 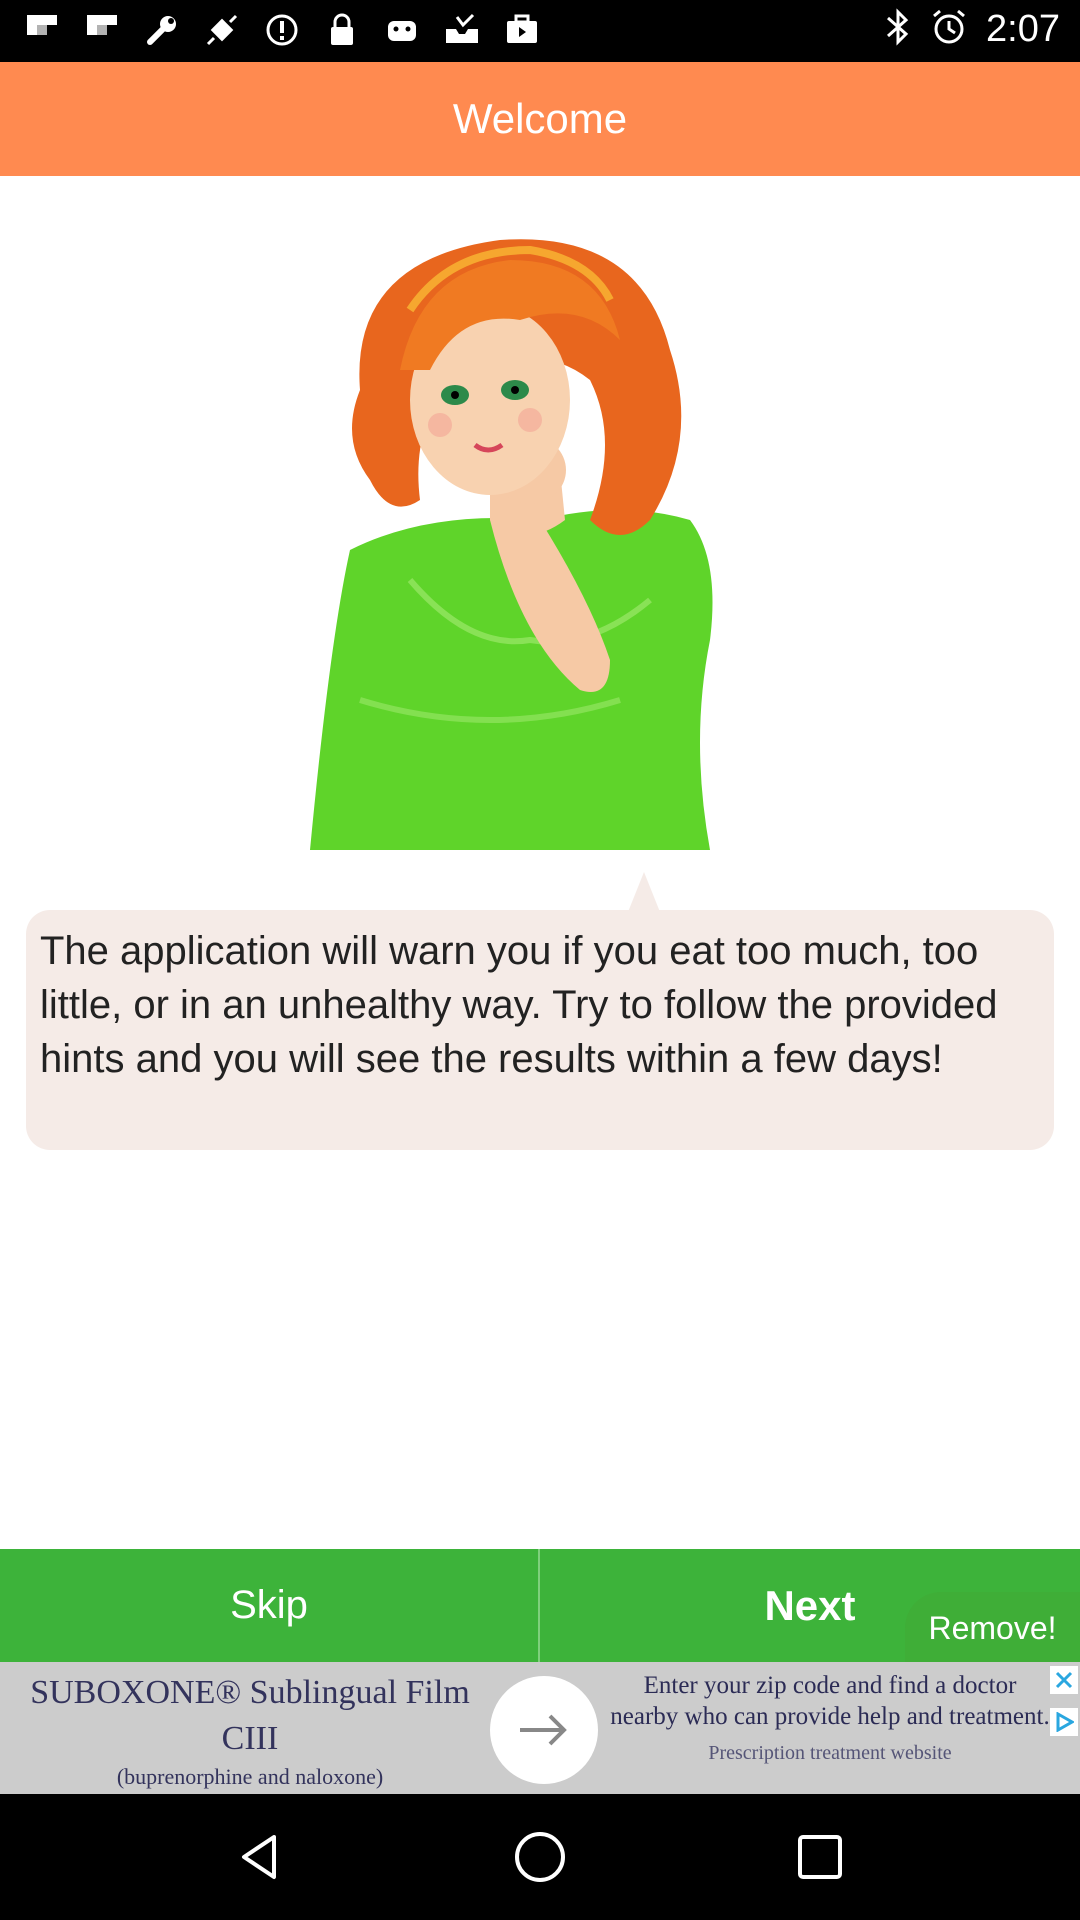 I want to click on back-icon, so click(x=260, y=1857).